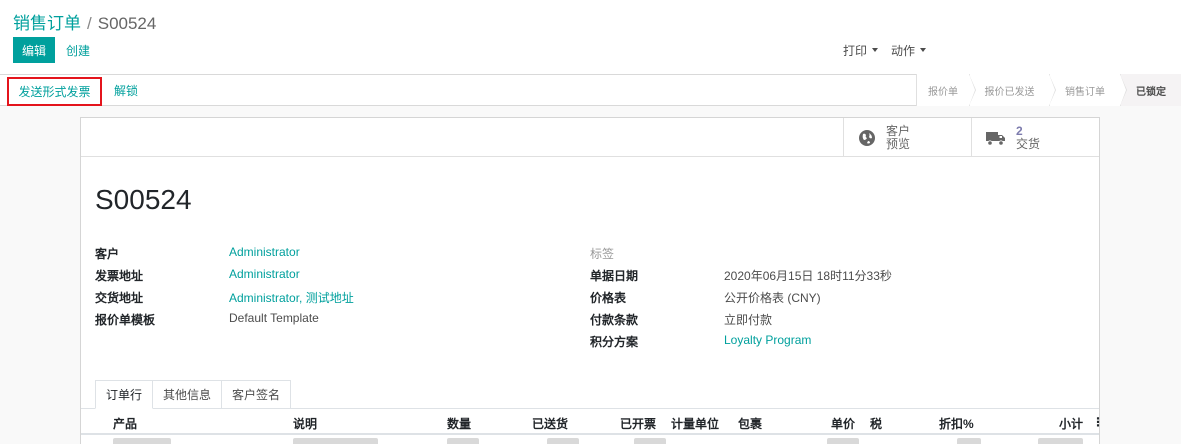 The height and width of the screenshot is (444, 1181). I want to click on delivery-button: 2 交货, so click(1035, 137).